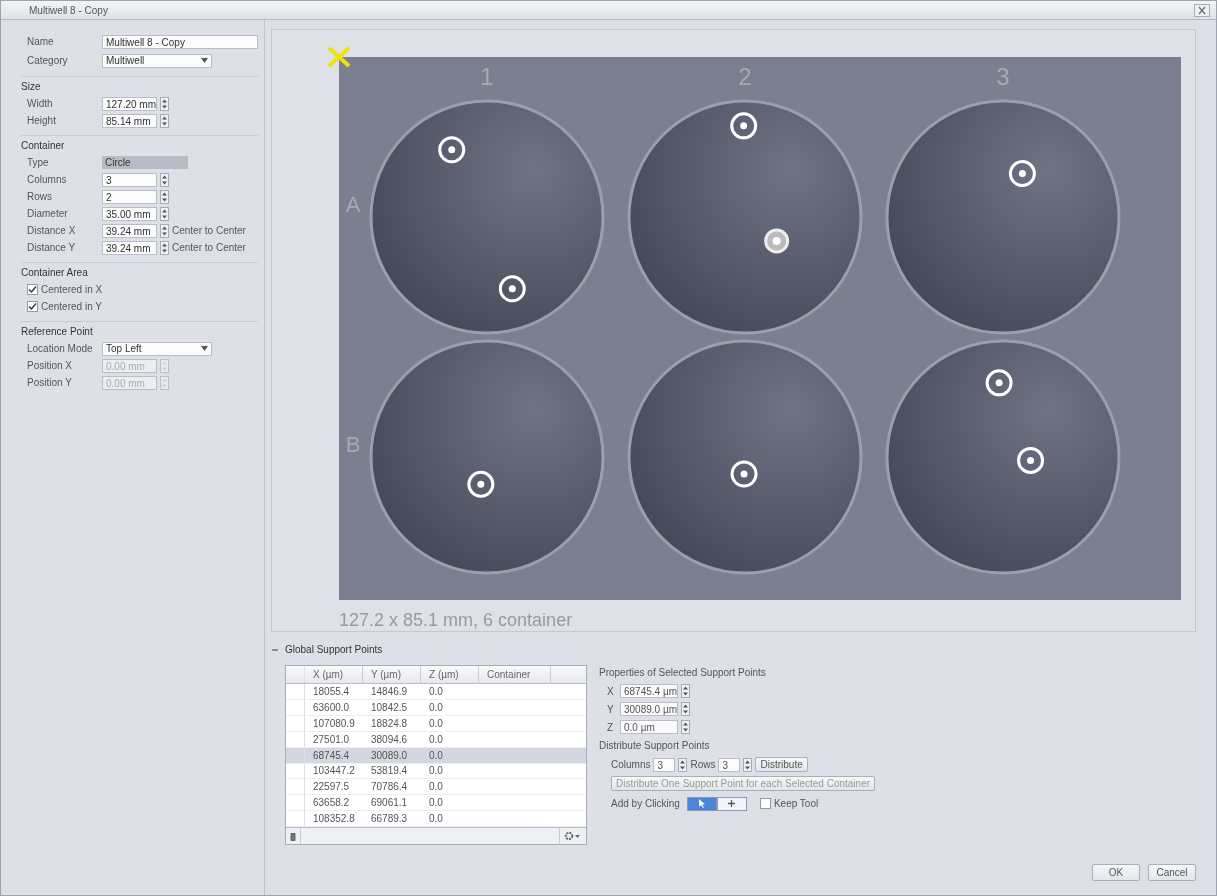 Image resolution: width=1217 pixels, height=896 pixels. I want to click on column-header: Container, so click(515, 674).